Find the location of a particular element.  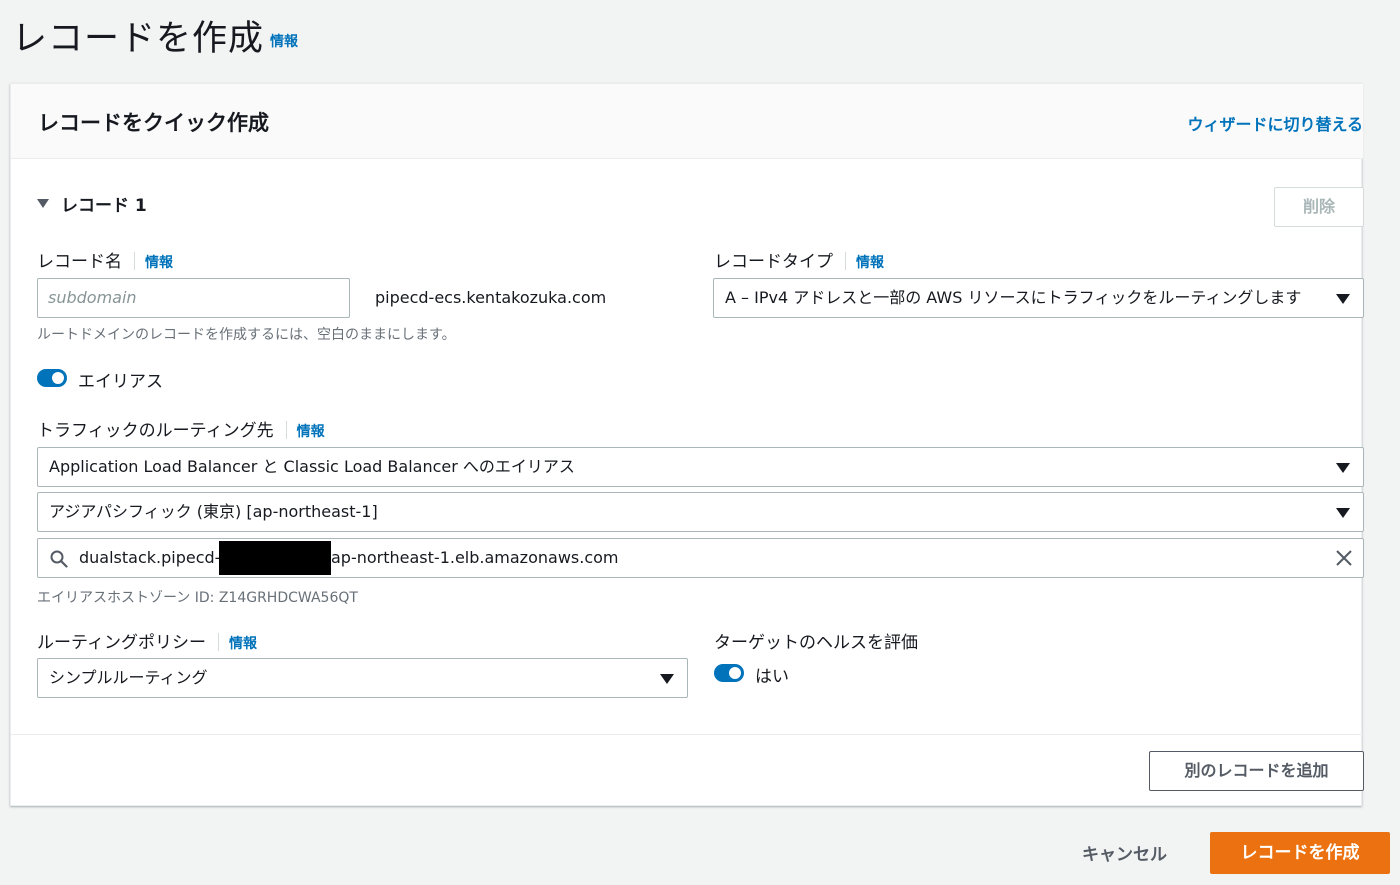

domain-suffix: pipecd-ecs.kentakozuka.com is located at coordinates (491, 297).